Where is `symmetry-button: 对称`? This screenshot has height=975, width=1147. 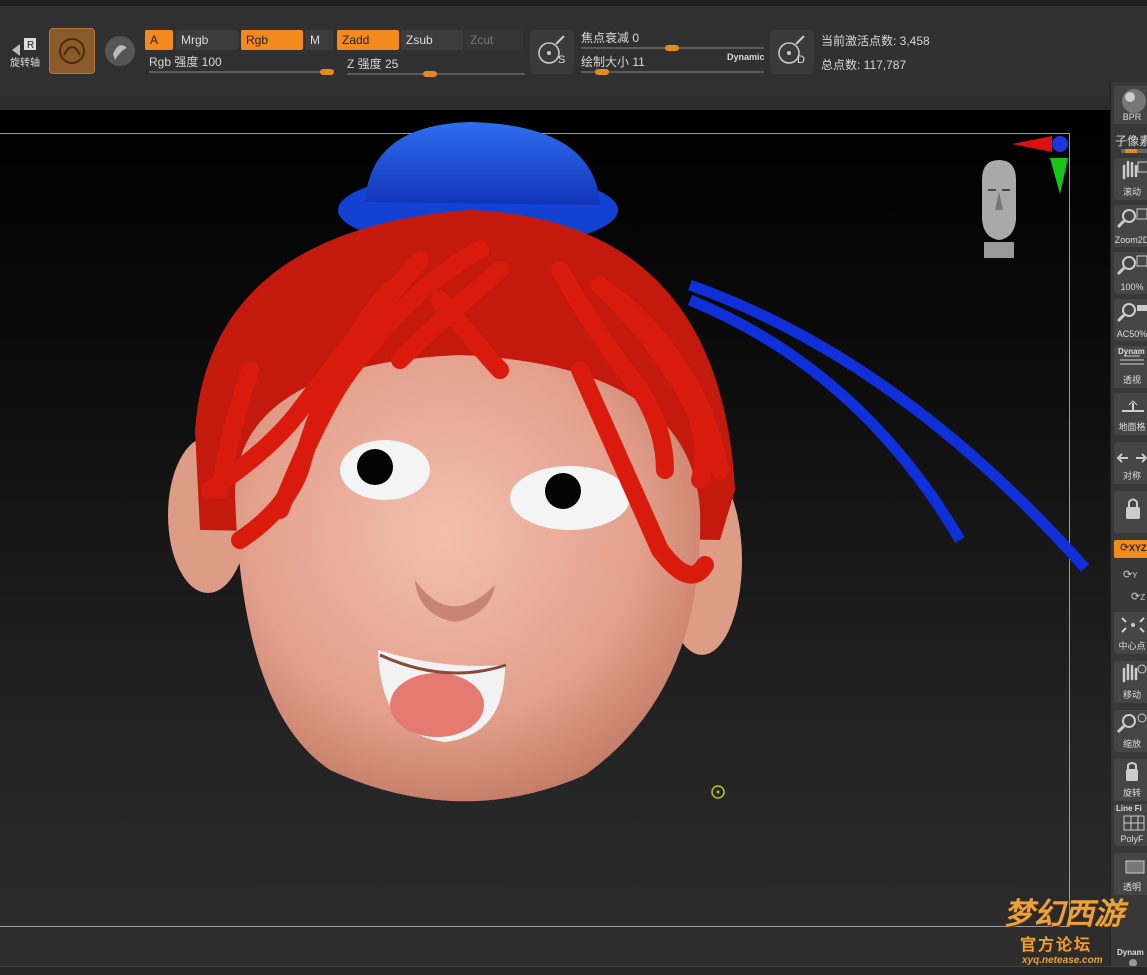
symmetry-button: 对称 is located at coordinates (1130, 463).